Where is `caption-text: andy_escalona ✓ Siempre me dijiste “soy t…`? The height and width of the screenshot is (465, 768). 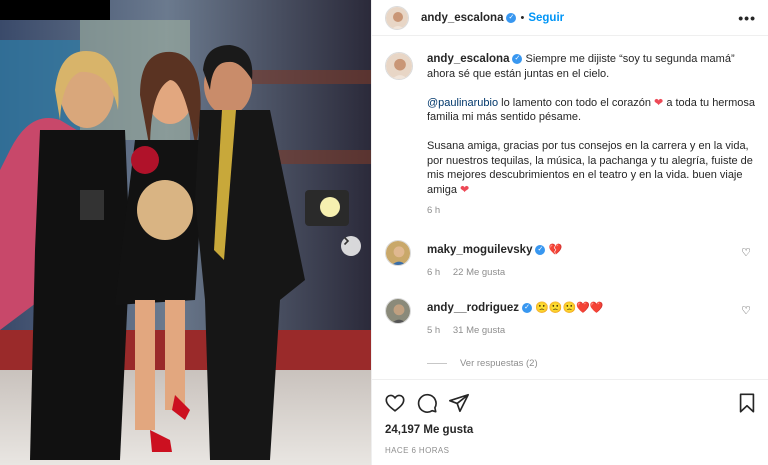
caption-text: andy_escalona ✓ Siempre me dijiste “soy t… is located at coordinates (591, 124).